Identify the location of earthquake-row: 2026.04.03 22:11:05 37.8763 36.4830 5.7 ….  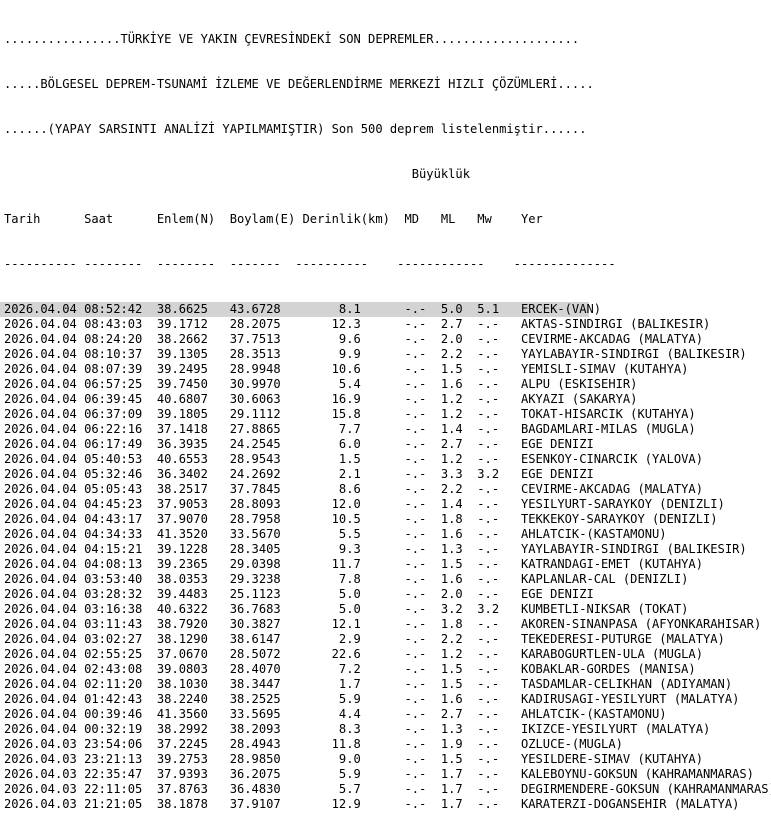
(387, 789).